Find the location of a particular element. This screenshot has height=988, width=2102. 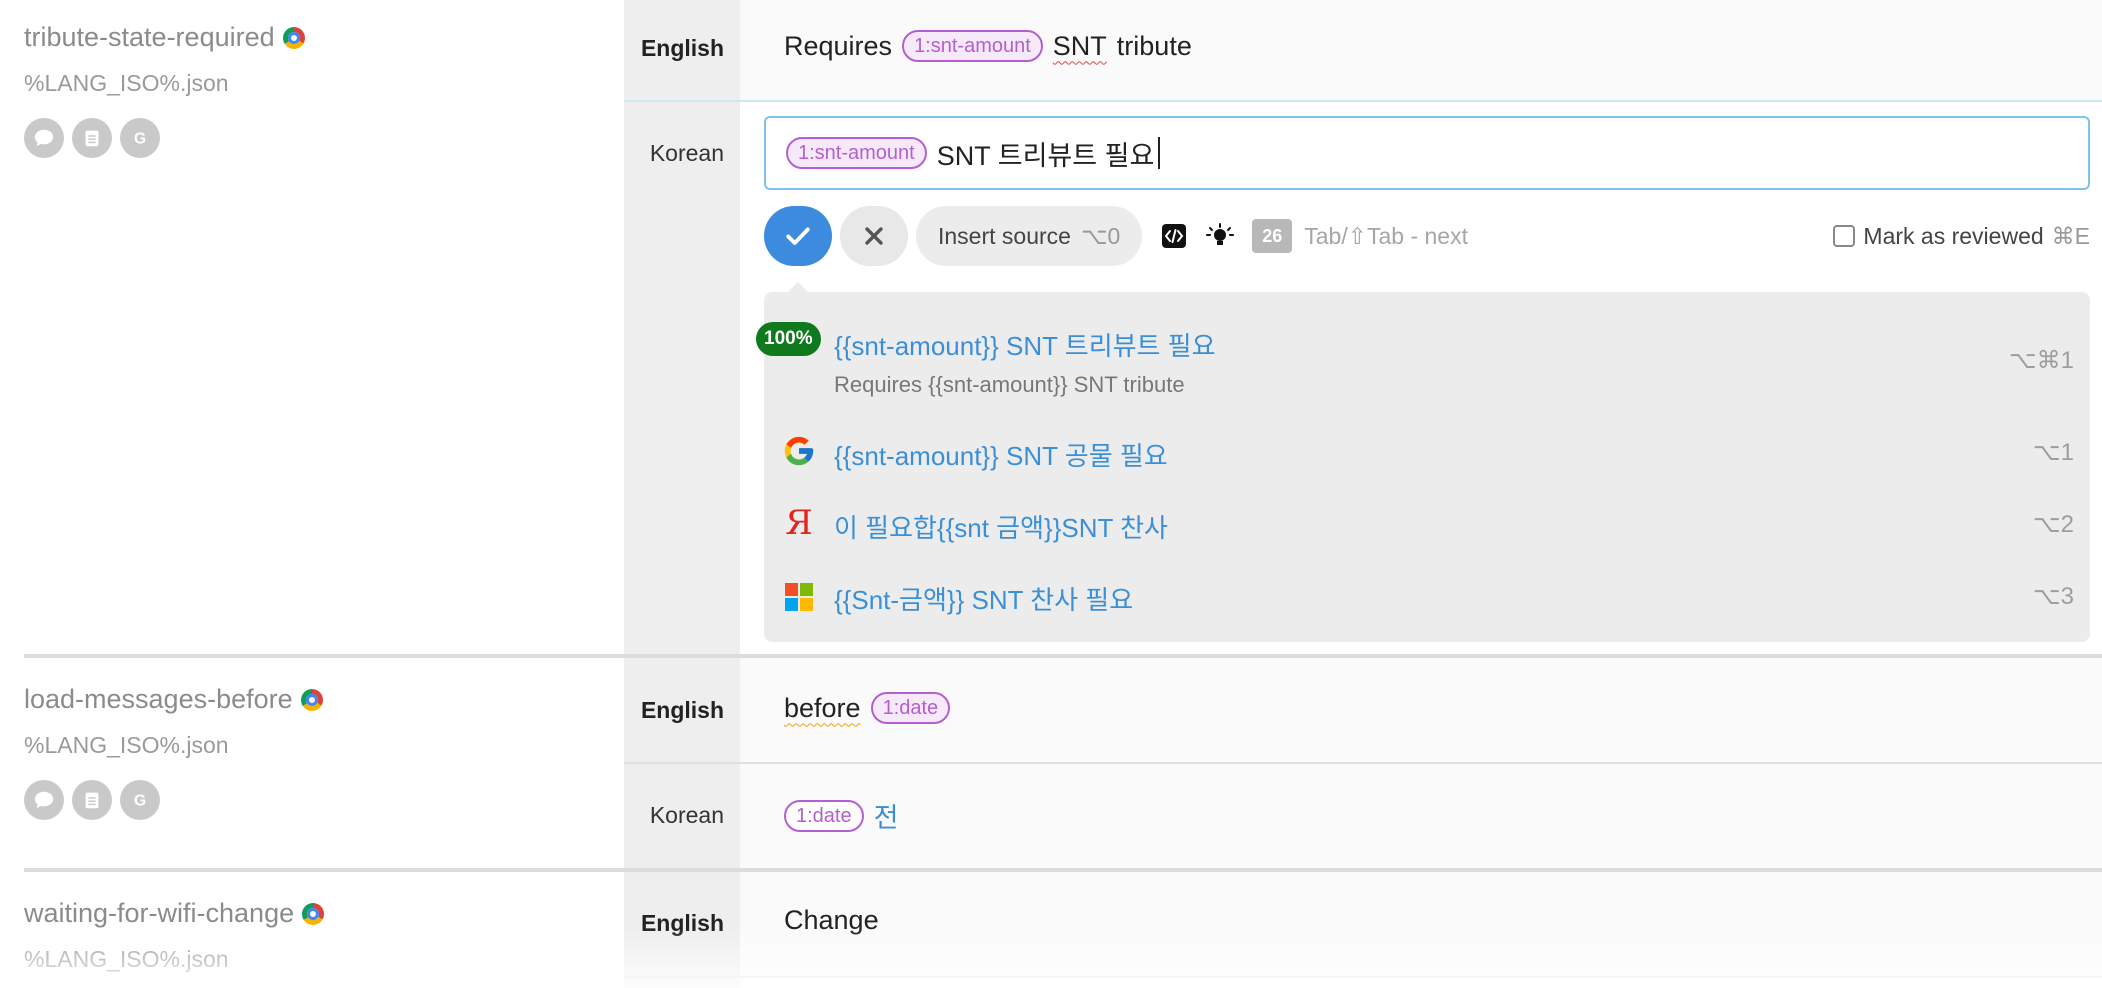

lightbulb-icon is located at coordinates (1220, 236).